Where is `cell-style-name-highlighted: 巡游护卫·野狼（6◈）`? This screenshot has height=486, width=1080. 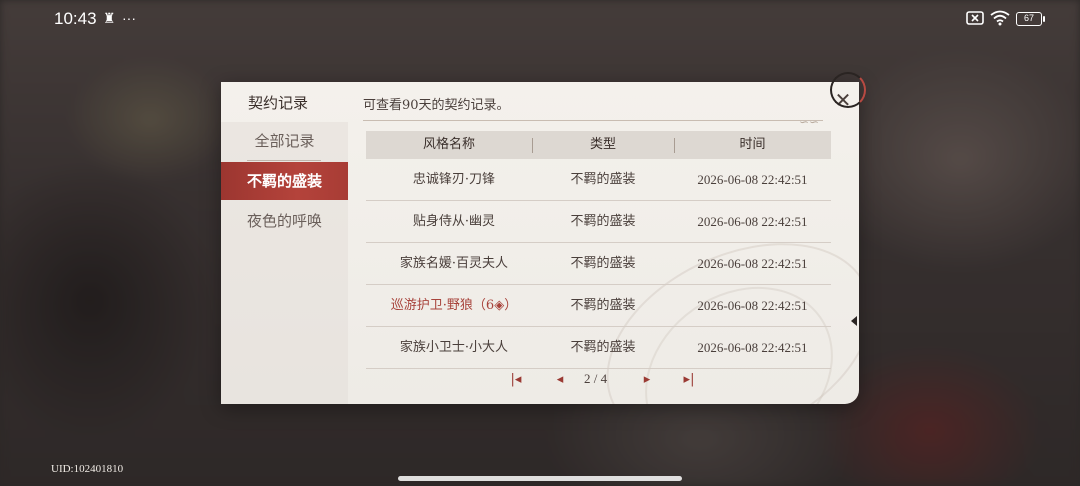 cell-style-name-highlighted: 巡游护卫·野狼（6◈） is located at coordinates (454, 305).